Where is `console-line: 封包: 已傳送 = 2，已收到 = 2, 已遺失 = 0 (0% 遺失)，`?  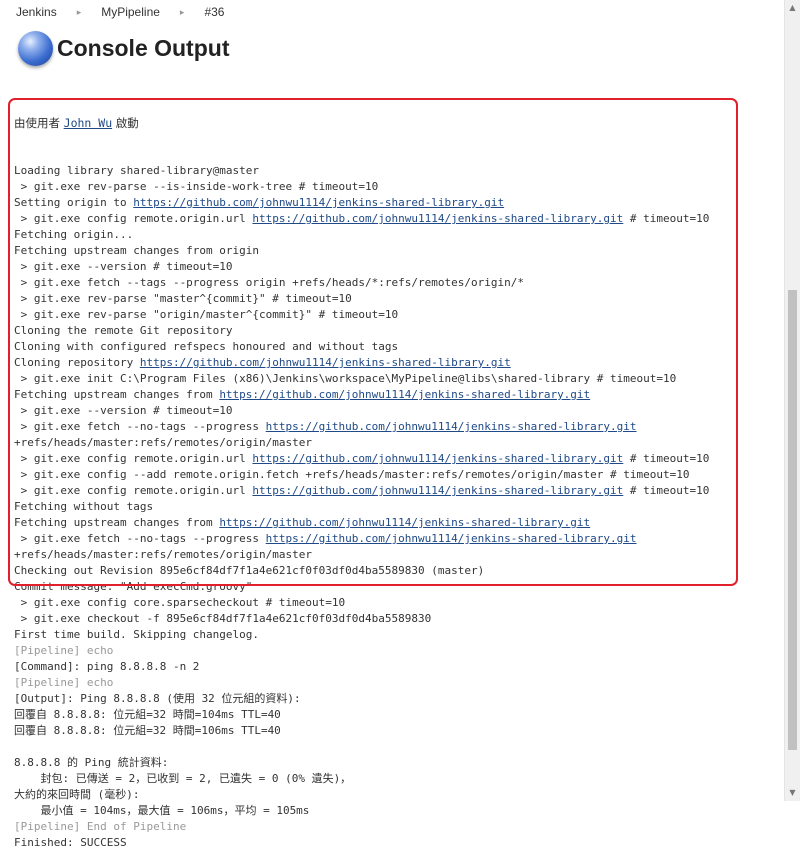
console-line: 封包: 已傳送 = 2，已收到 = 2, 已遺失 = 0 (0% 遺失)， is located at coordinates (399, 779).